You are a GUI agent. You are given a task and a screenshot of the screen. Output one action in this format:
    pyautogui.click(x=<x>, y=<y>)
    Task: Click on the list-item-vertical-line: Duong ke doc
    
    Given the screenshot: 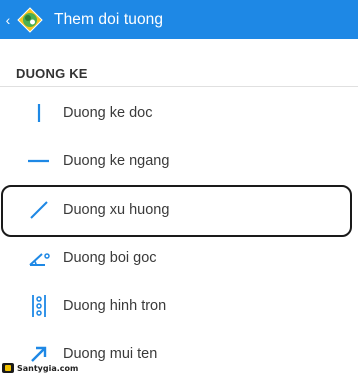 What is the action you would take?
    pyautogui.click(x=179, y=113)
    